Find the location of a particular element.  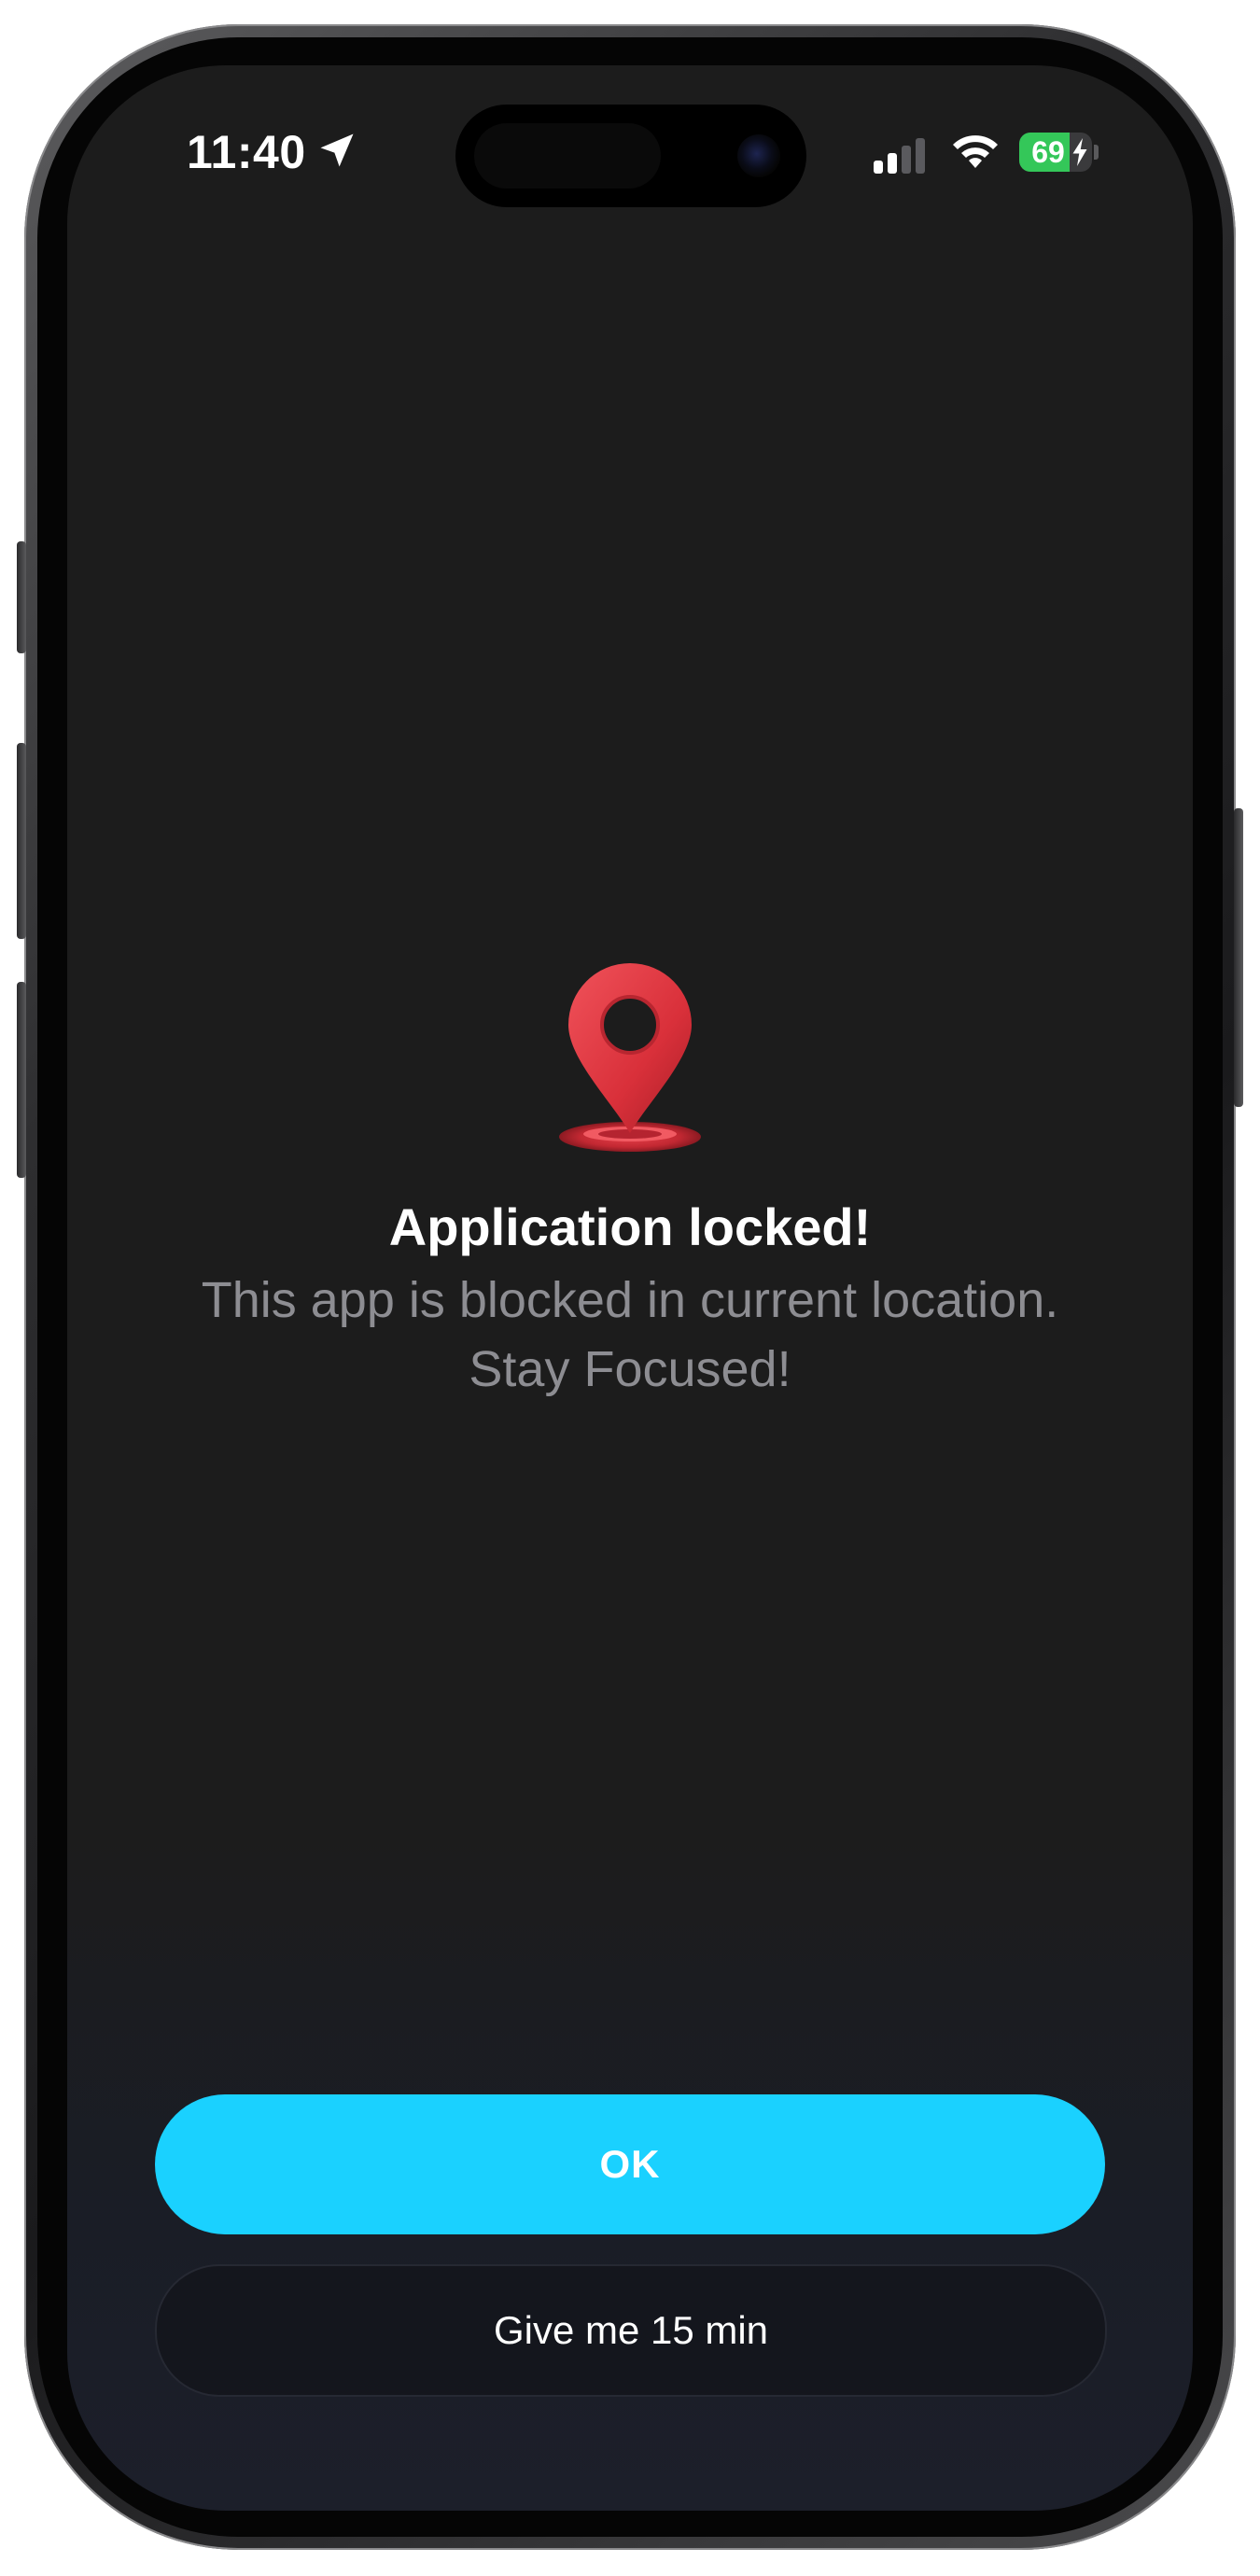

cellular-signal-icon is located at coordinates (902, 155).